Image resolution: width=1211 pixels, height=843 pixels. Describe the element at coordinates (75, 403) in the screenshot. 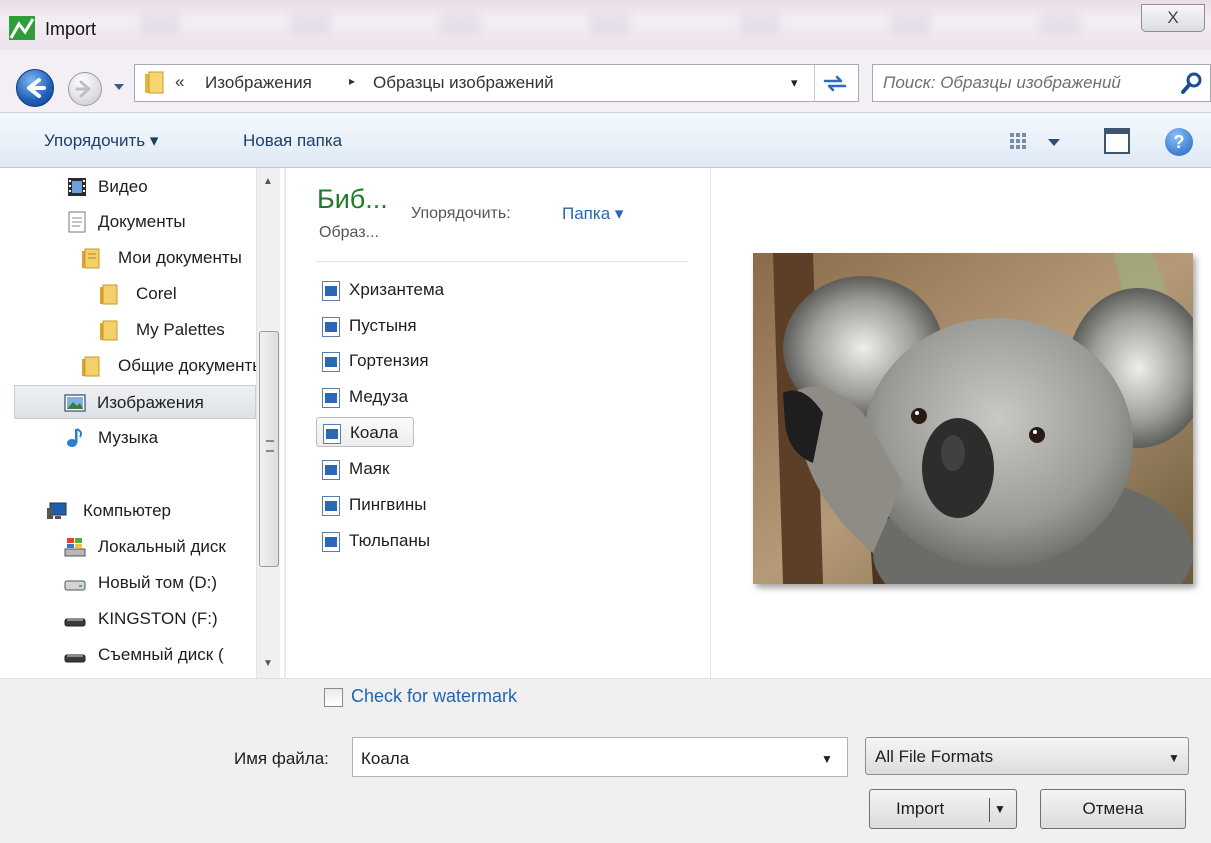

I see `pictures-icon` at that location.